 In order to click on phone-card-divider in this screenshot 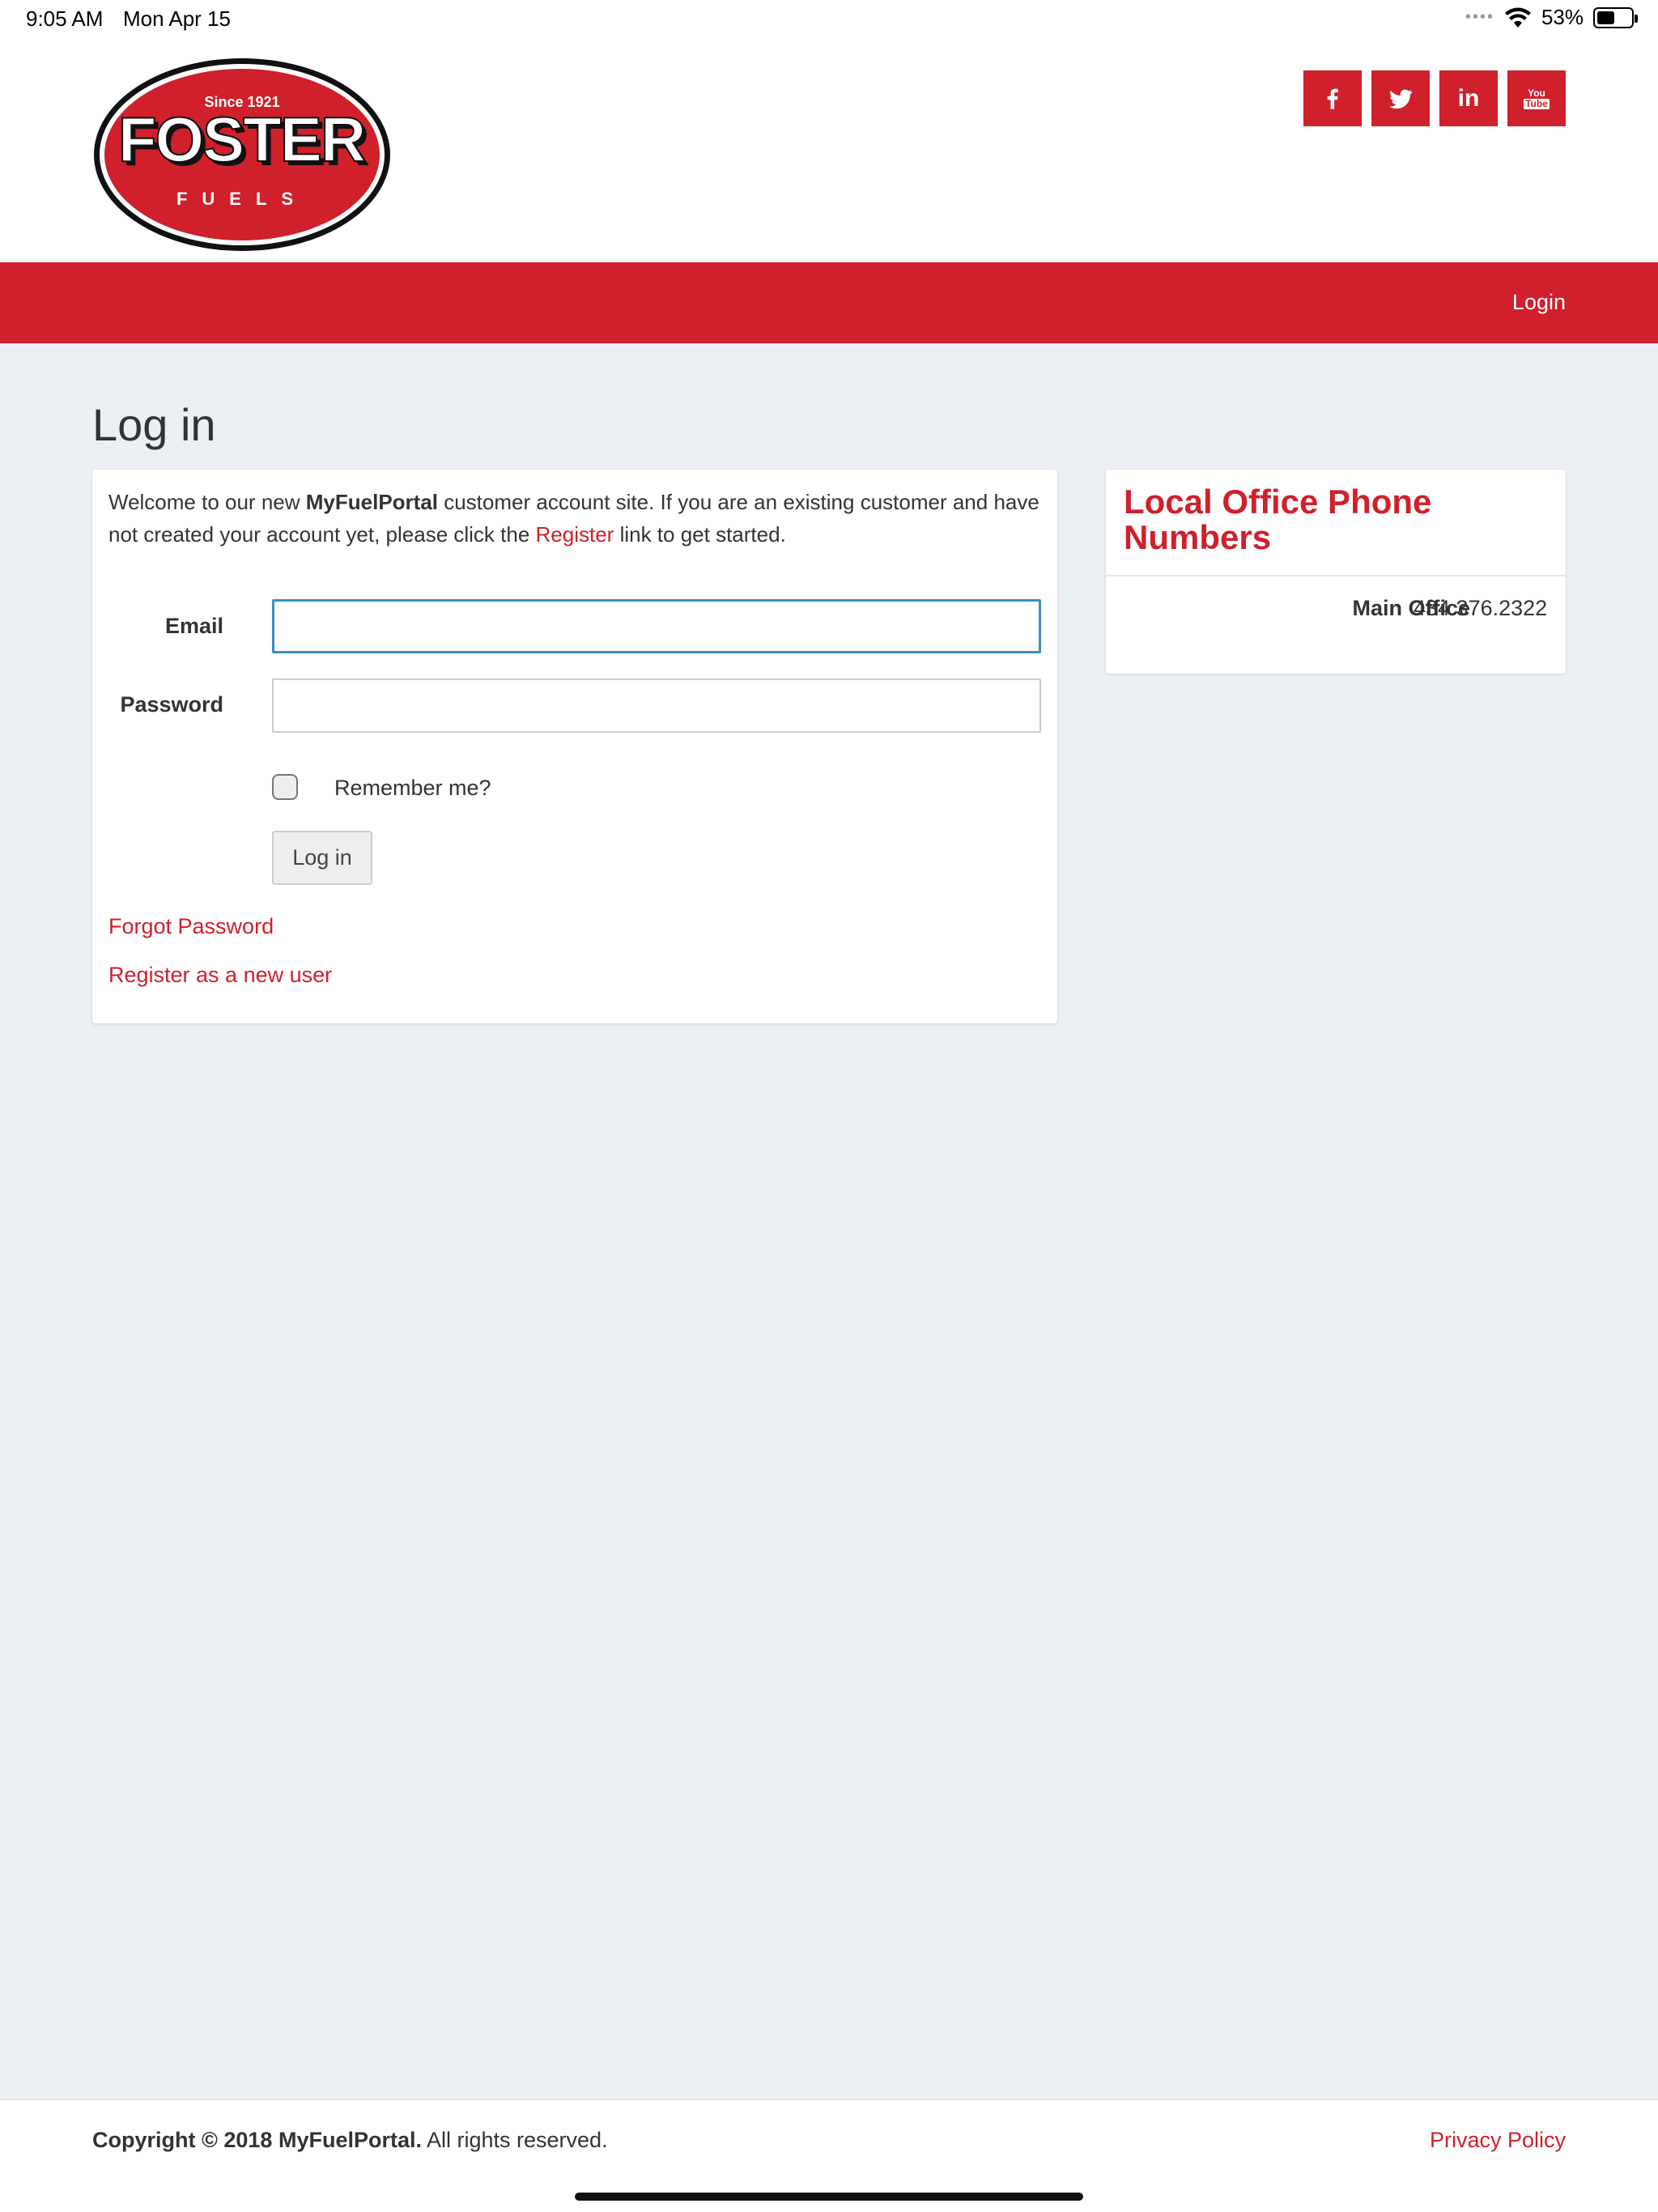, I will do `click(1336, 576)`.